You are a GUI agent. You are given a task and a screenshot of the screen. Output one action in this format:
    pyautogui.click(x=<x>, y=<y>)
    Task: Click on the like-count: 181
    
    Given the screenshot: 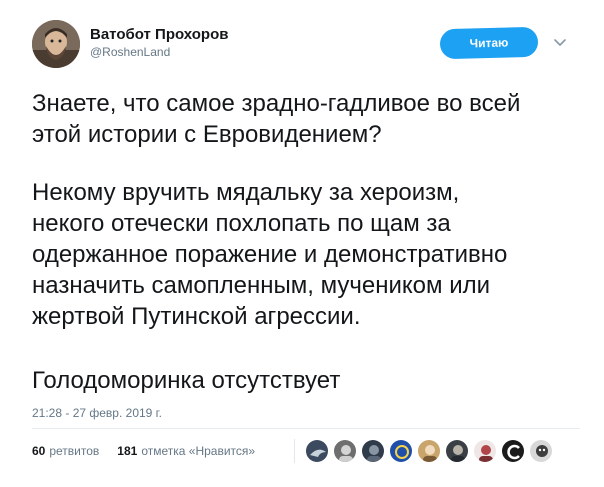 What is the action you would take?
    pyautogui.click(x=127, y=451)
    